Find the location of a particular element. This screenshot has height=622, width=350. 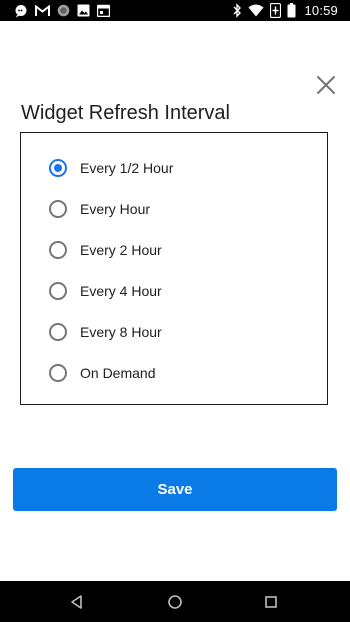

recents-icon is located at coordinates (271, 602).